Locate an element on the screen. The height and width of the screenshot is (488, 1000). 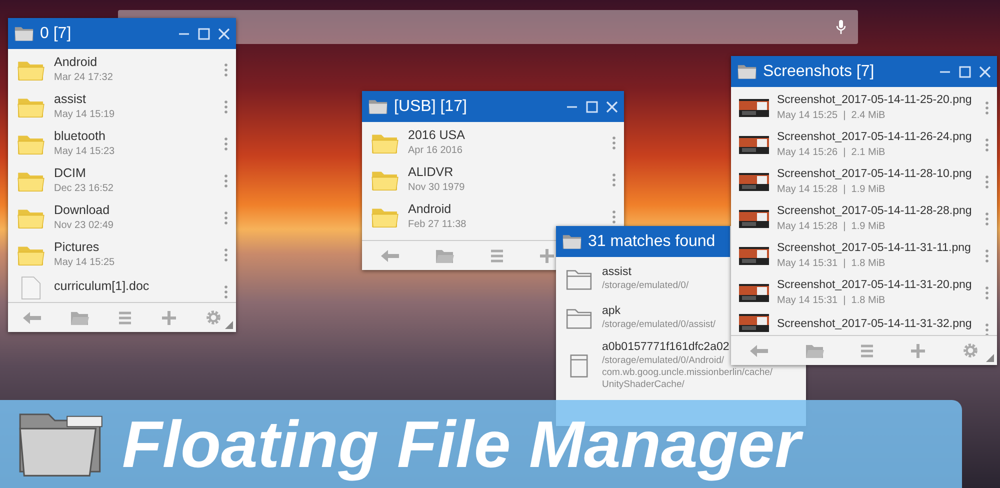
item-name: bluetooth is located at coordinates (80, 136).